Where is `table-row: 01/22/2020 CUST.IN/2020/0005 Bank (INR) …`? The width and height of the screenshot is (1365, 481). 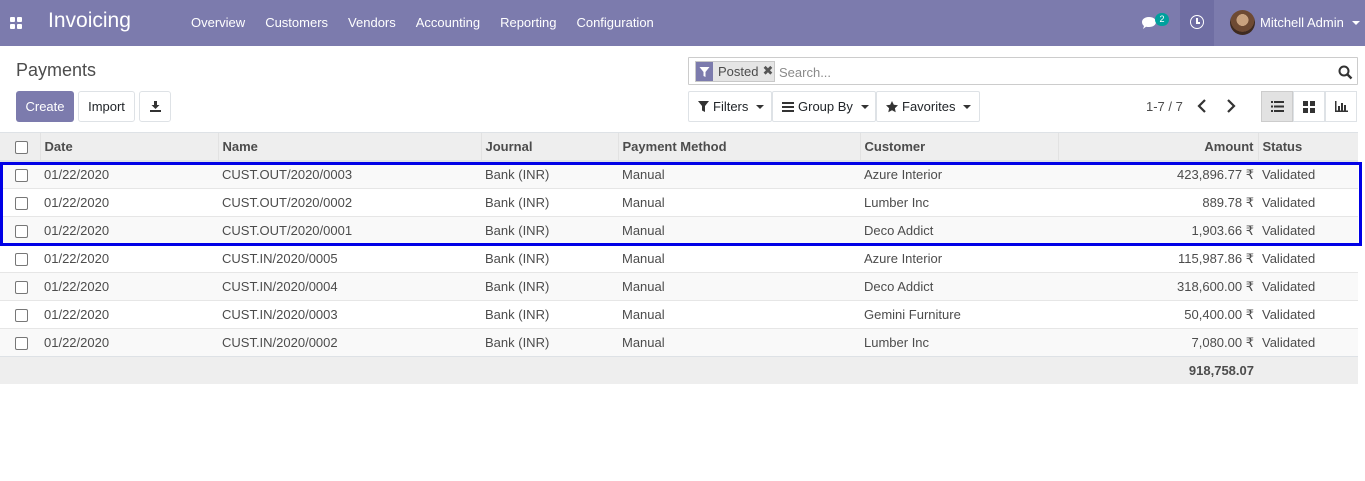 table-row: 01/22/2020 CUST.IN/2020/0005 Bank (INR) … is located at coordinates (679, 258).